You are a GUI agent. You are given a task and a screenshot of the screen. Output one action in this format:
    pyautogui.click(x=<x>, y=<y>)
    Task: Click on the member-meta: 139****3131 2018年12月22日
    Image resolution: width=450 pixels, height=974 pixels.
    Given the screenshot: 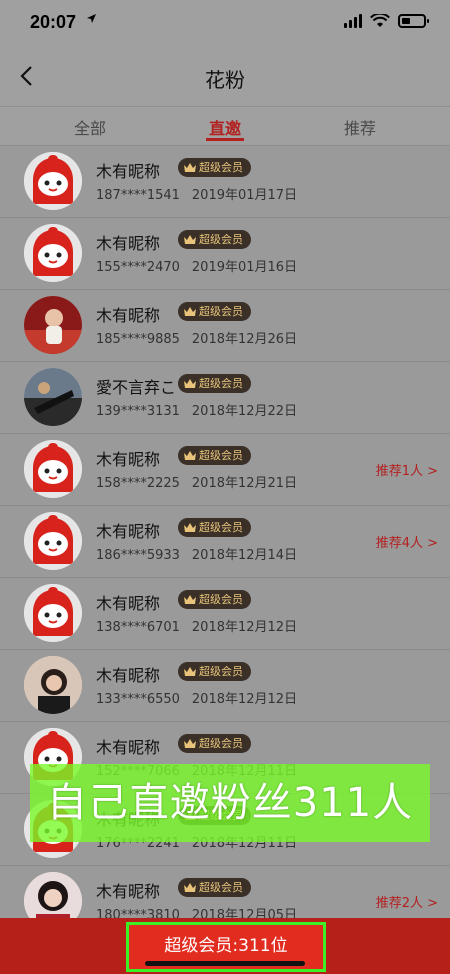 What is the action you would take?
    pyautogui.click(x=196, y=409)
    